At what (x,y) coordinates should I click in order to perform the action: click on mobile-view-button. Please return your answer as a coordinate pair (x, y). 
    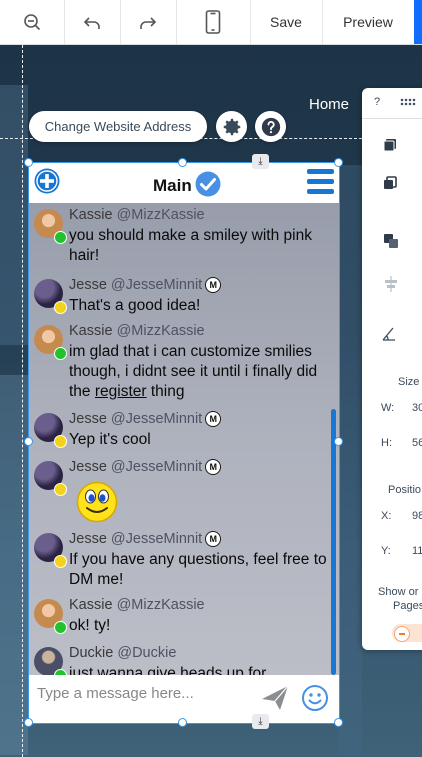
    Looking at the image, I should click on (213, 22).